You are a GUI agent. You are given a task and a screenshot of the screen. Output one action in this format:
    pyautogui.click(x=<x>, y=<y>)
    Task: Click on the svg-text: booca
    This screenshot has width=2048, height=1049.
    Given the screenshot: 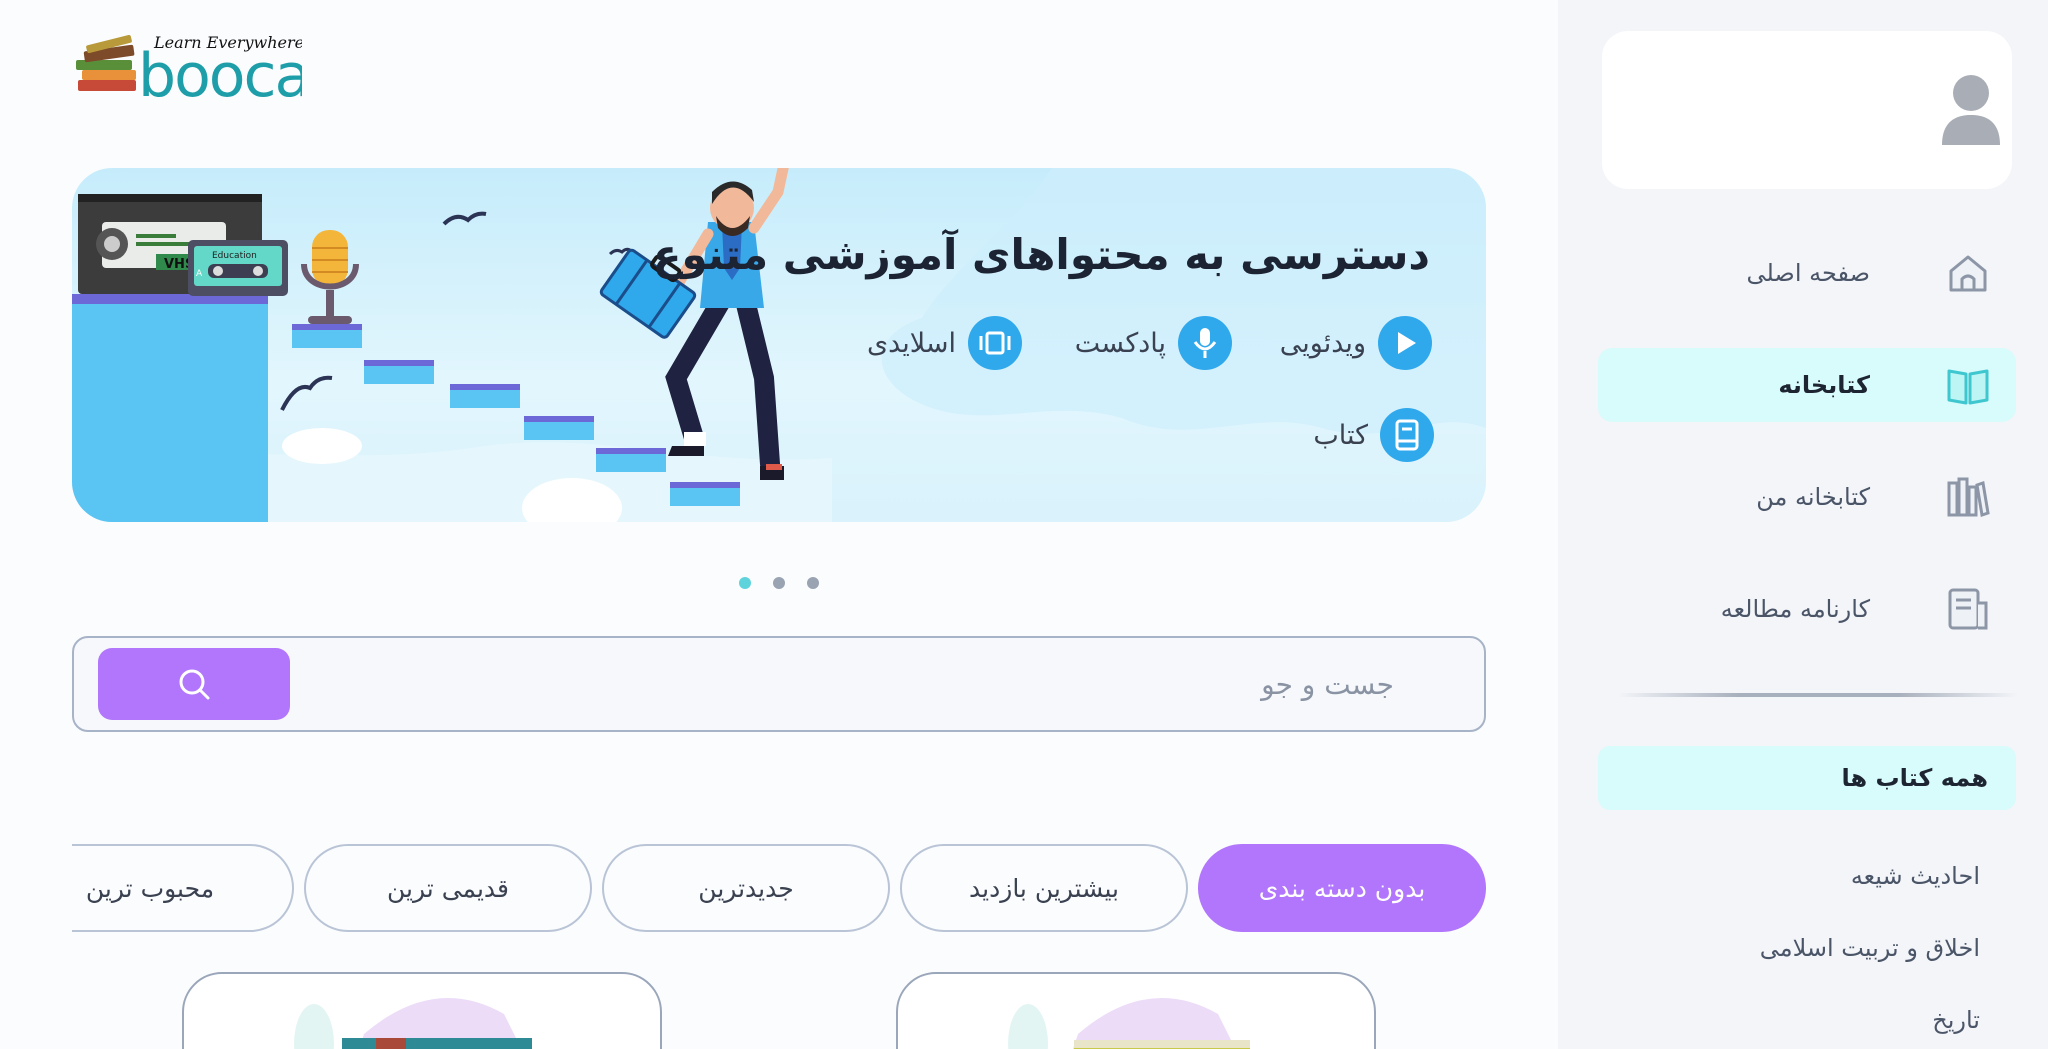 What is the action you would take?
    pyautogui.click(x=220, y=70)
    